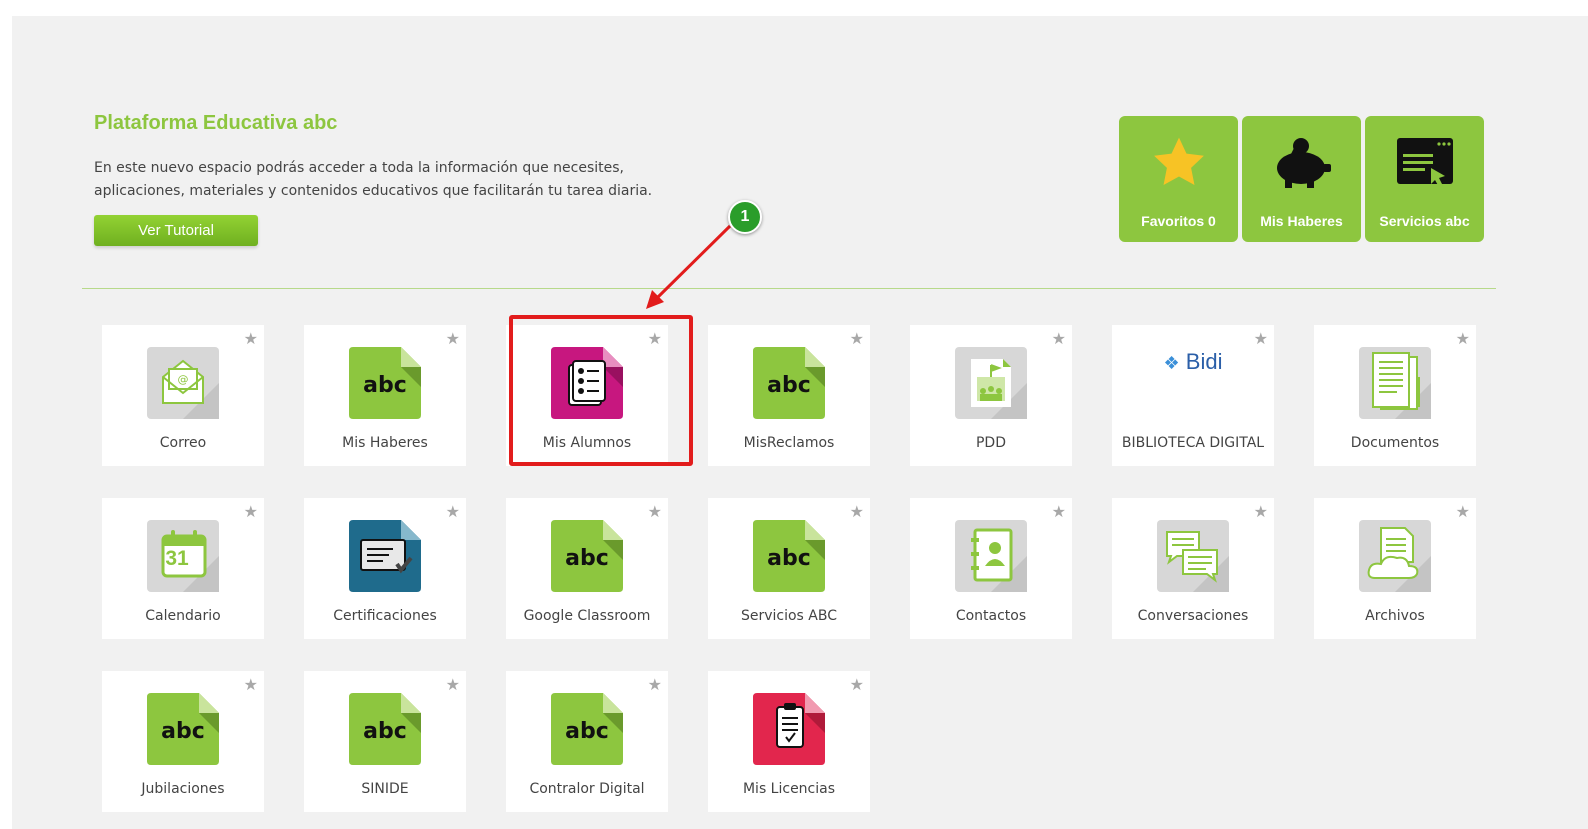  I want to click on step-badge: 1, so click(745, 217).